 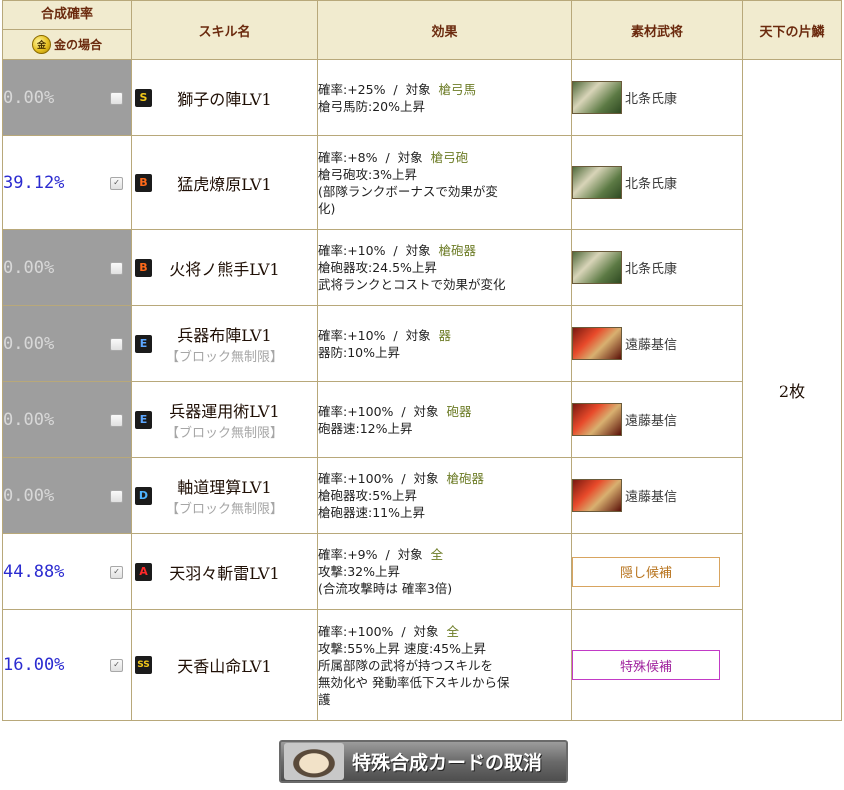 What do you see at coordinates (143, 267) in the screenshot?
I see `rank-b-icon: B` at bounding box center [143, 267].